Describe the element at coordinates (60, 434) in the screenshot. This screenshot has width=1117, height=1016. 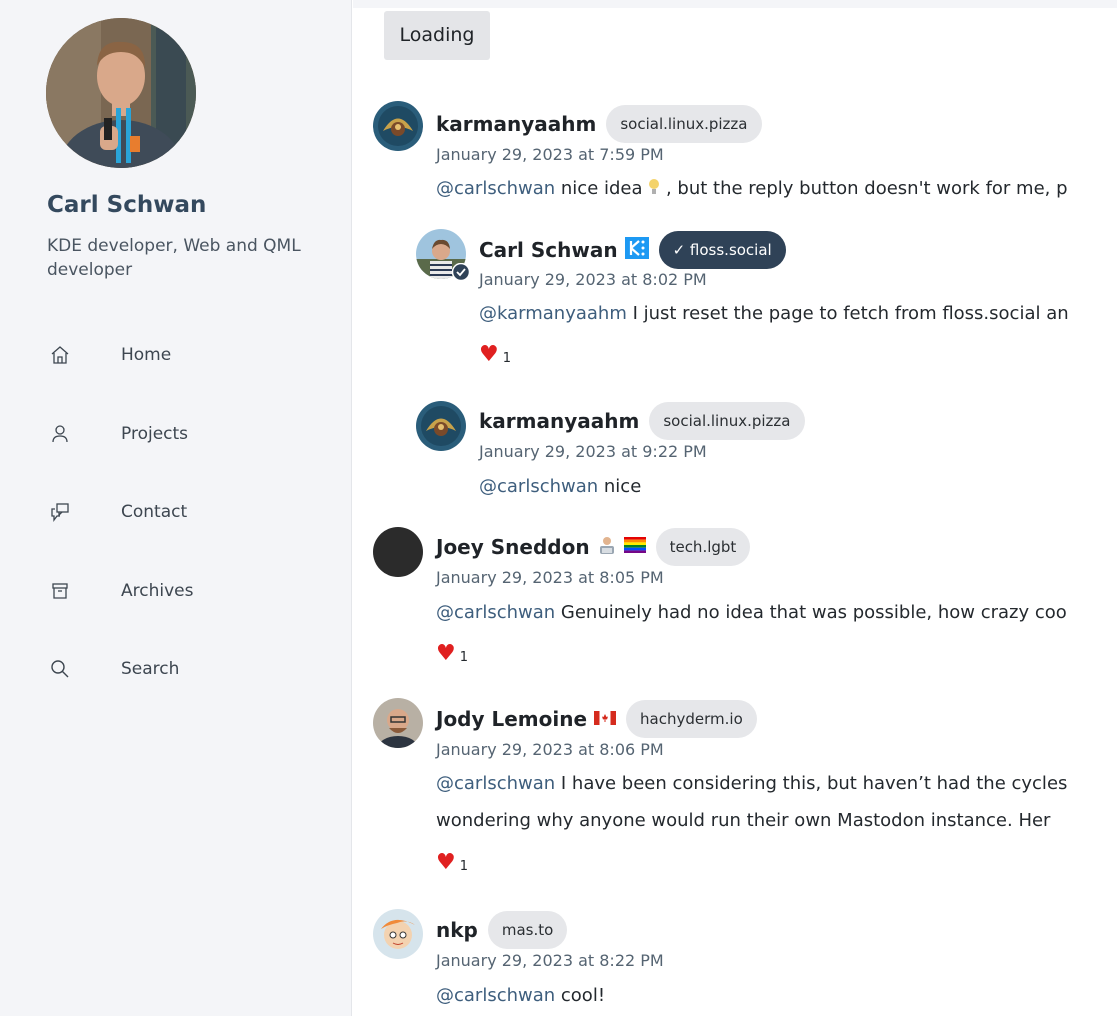
I see `person-icon` at that location.